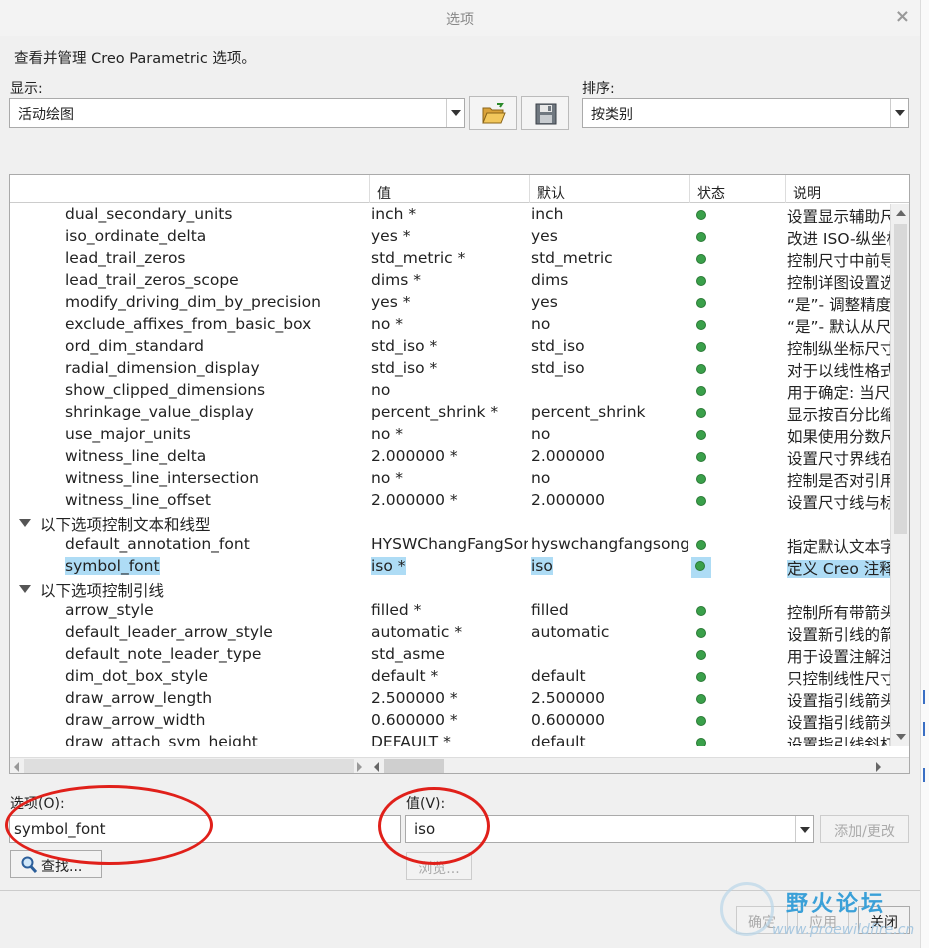 This screenshot has height=948, width=929. I want to click on watermark-title: 野火论坛, so click(836, 904).